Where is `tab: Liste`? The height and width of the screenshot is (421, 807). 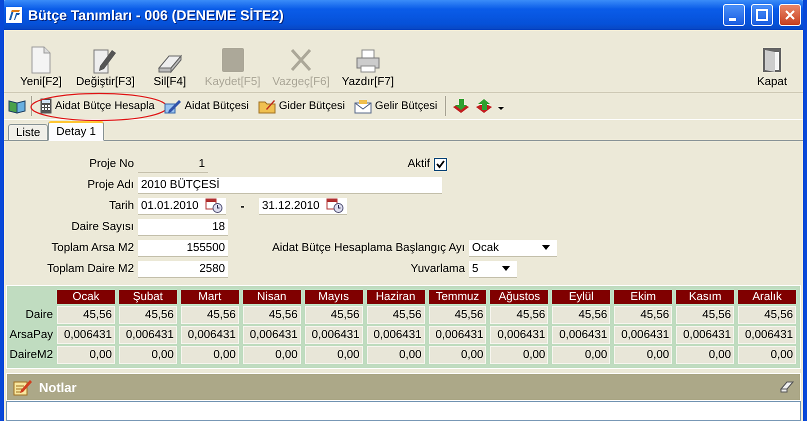 tab: Liste is located at coordinates (28, 132).